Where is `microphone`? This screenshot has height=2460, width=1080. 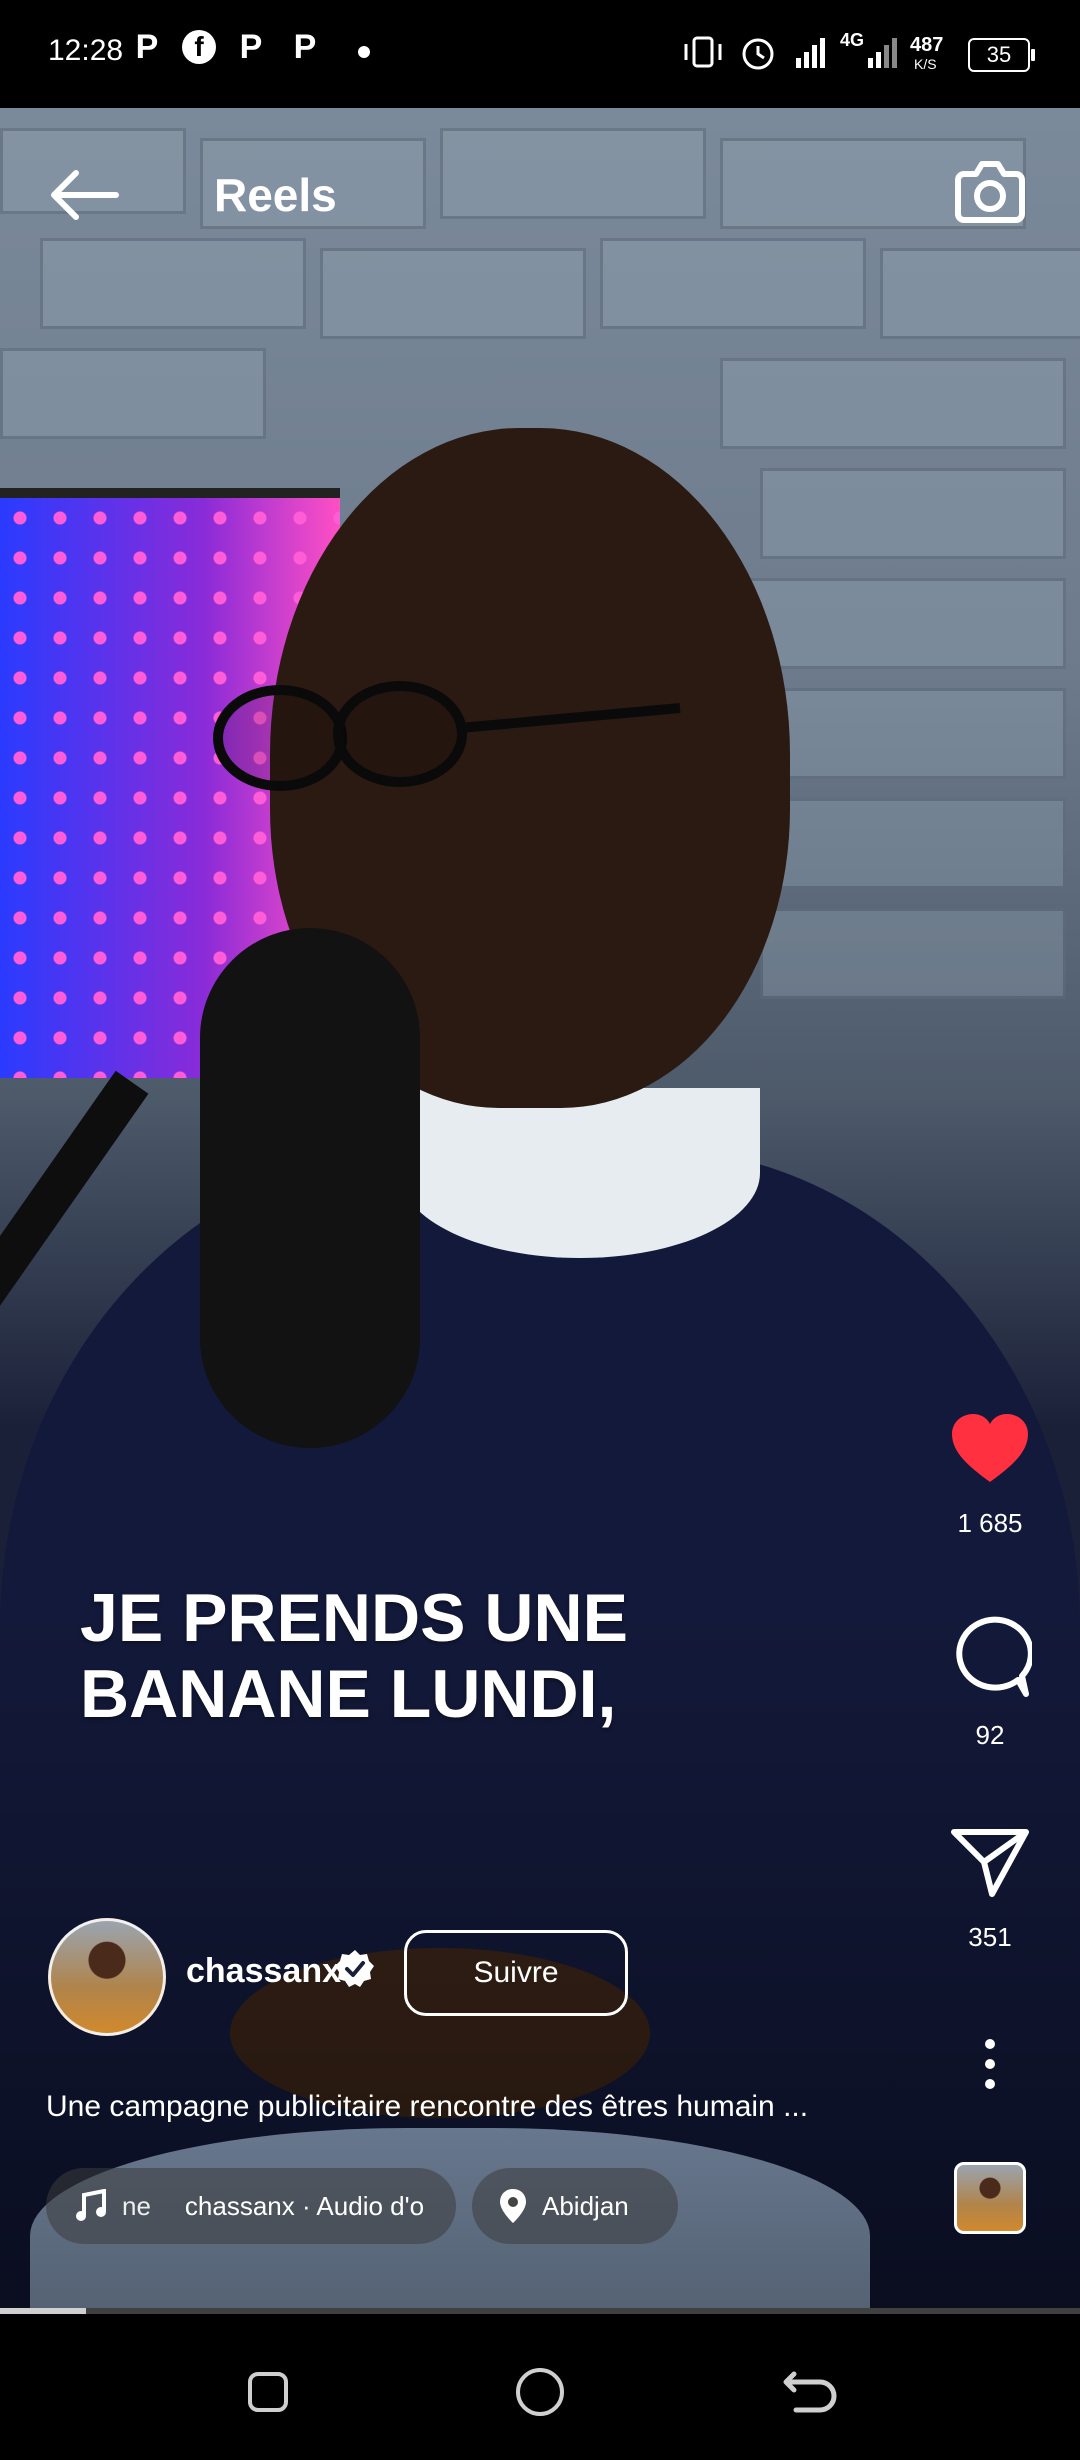 microphone is located at coordinates (310, 1188).